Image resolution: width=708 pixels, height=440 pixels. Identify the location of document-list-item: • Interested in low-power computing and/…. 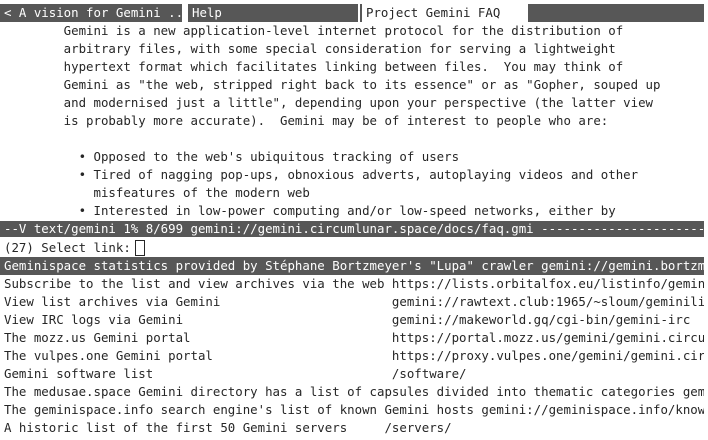
(310, 210).